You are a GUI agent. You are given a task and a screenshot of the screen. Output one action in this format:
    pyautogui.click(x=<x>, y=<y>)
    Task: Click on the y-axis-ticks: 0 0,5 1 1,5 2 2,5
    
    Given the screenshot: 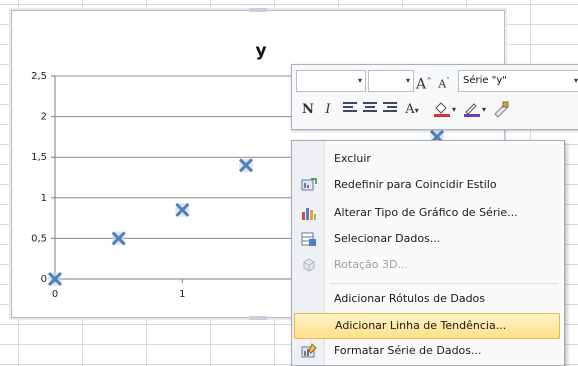 What is the action you would take?
    pyautogui.click(x=43, y=178)
    